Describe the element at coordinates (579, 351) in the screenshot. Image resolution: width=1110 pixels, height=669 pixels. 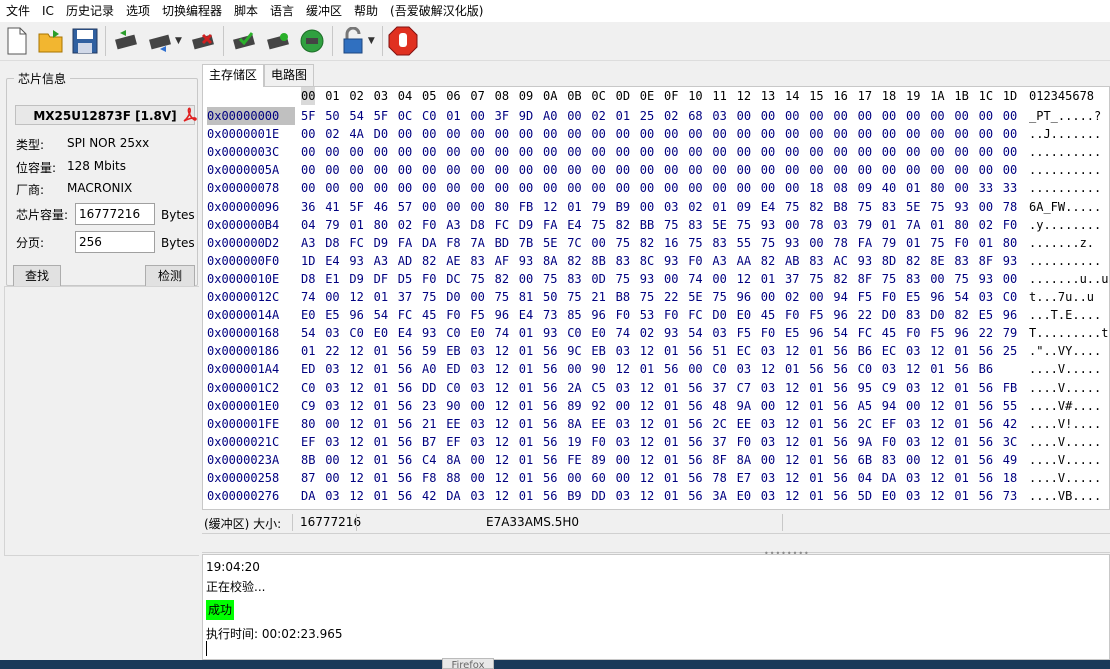
I see `hex-byte: 9C` at that location.